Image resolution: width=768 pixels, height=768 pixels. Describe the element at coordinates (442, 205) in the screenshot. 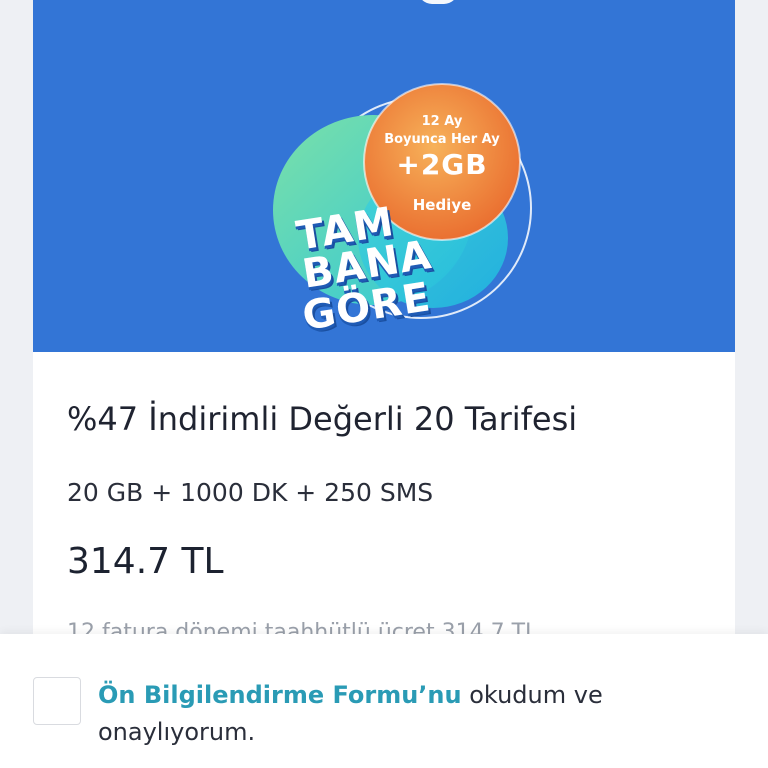

I see `promo-gift-label: Hediye` at that location.